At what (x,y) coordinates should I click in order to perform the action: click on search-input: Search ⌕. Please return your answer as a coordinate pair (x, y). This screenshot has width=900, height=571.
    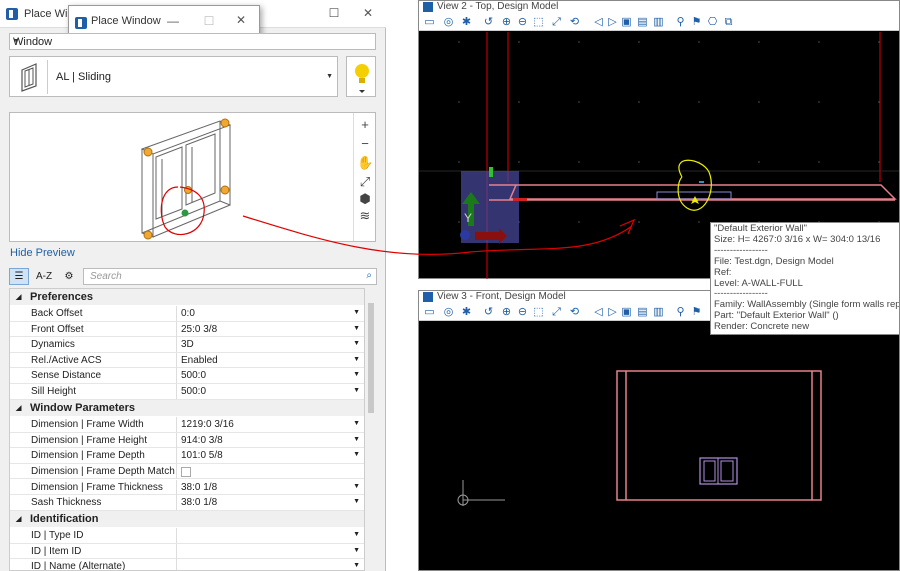
    Looking at the image, I should click on (230, 276).